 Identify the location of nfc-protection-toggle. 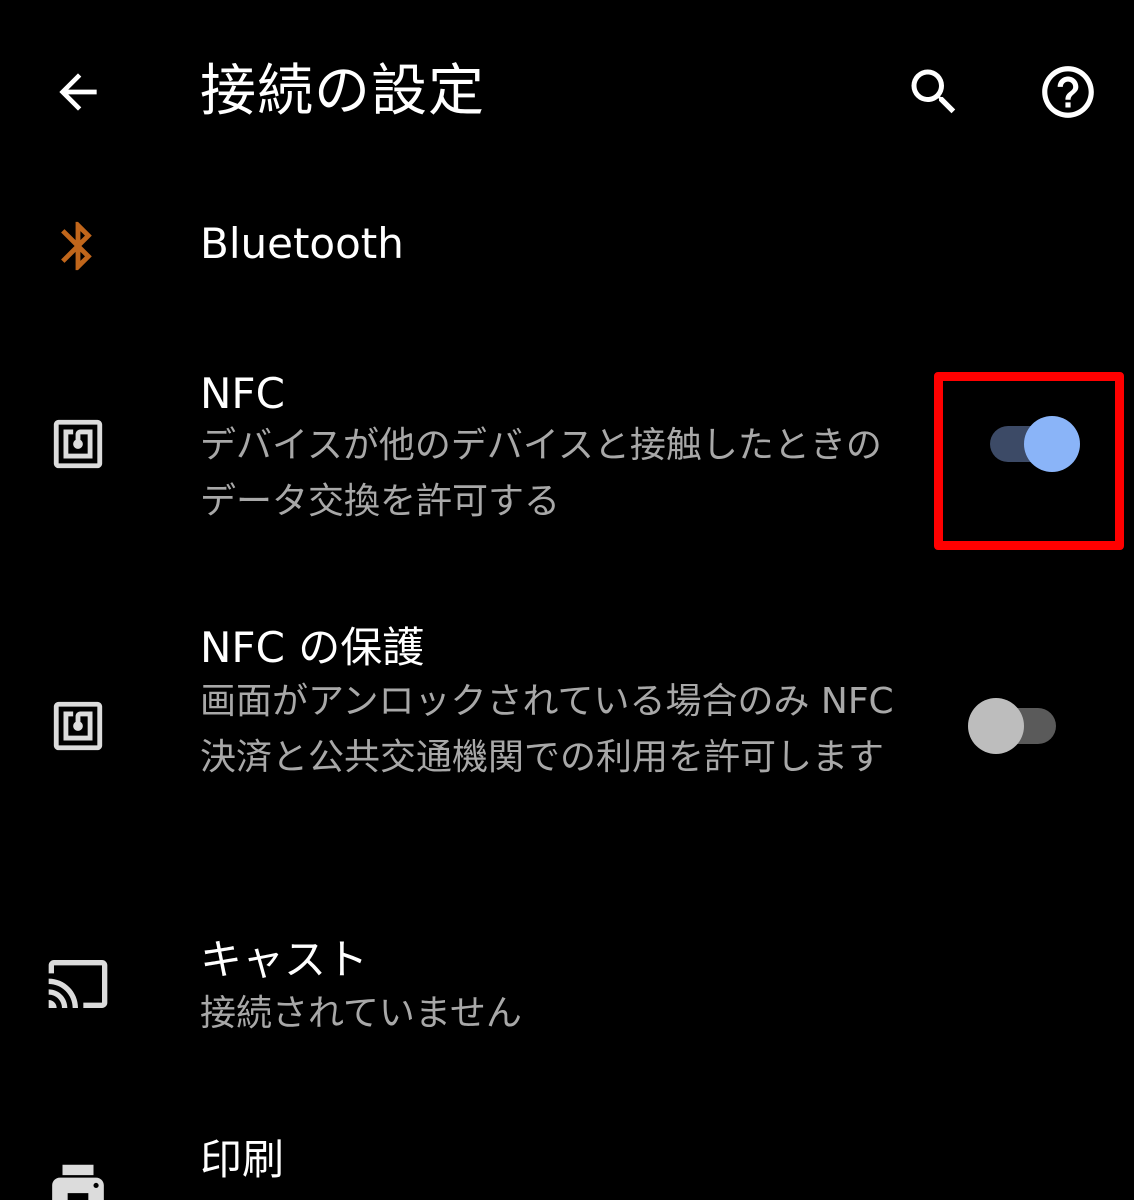
(1014, 726).